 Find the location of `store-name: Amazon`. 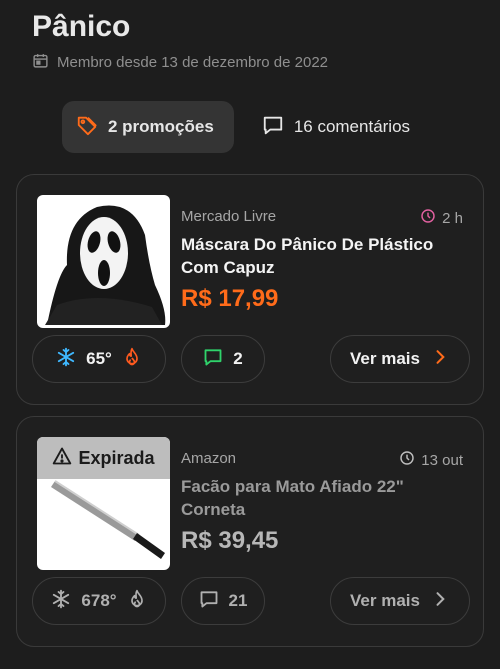

store-name: Amazon is located at coordinates (209, 458).